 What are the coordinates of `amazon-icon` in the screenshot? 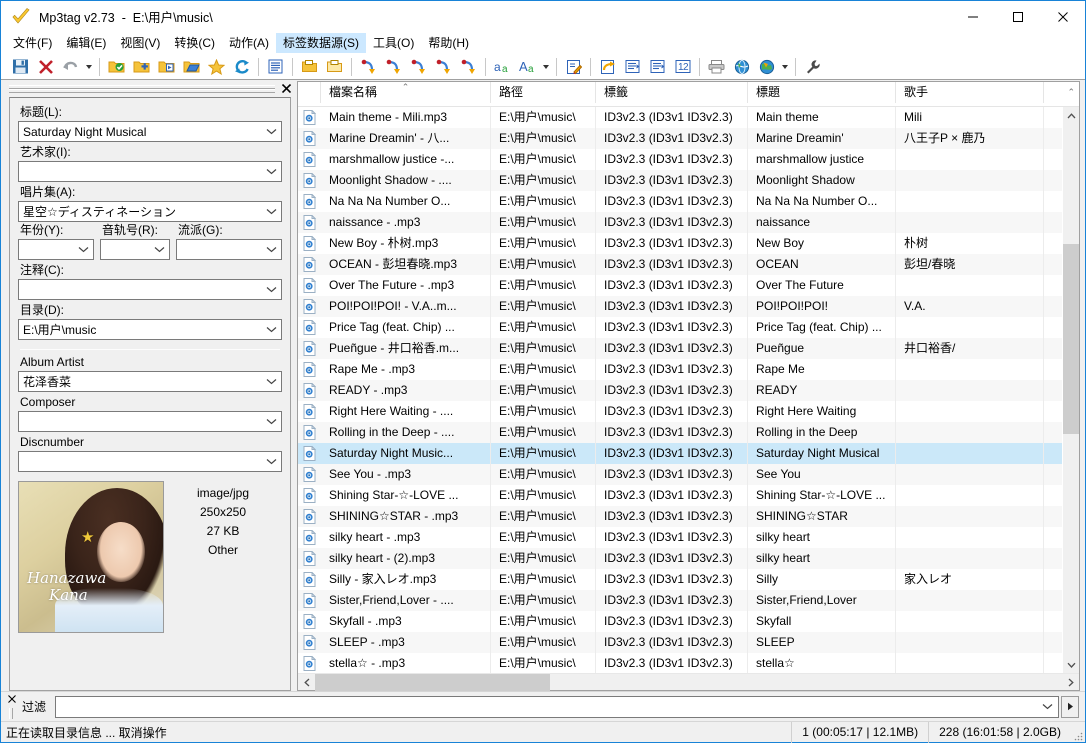 It's located at (766, 67).